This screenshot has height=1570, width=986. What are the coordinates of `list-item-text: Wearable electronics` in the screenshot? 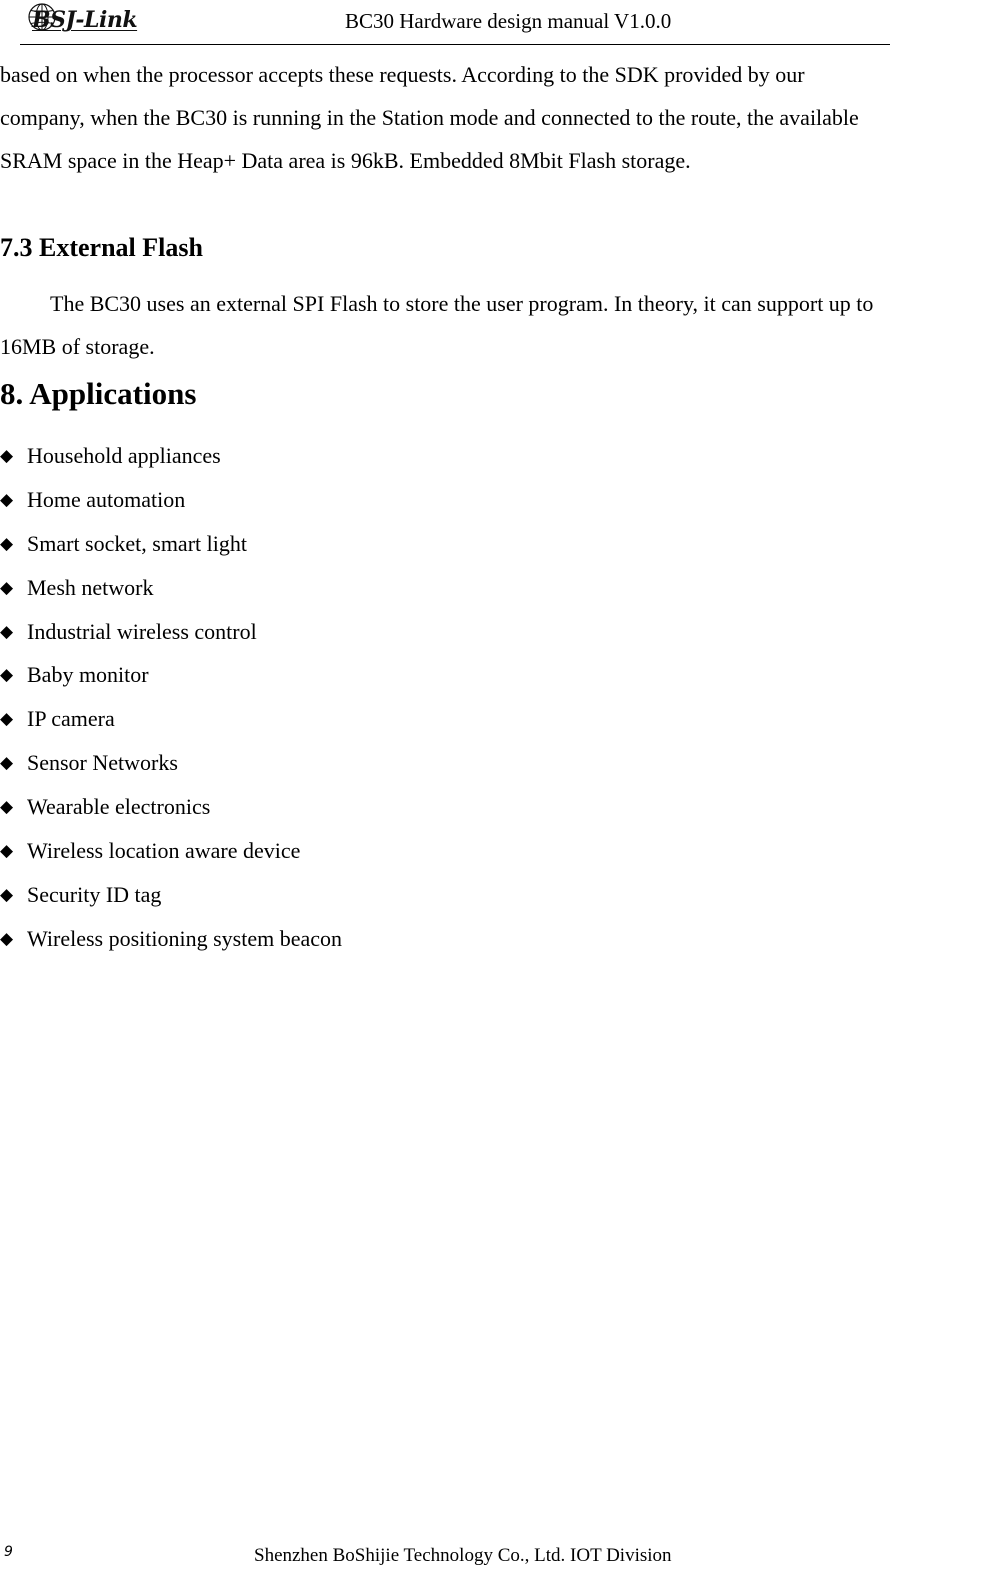 It's located at (119, 807).